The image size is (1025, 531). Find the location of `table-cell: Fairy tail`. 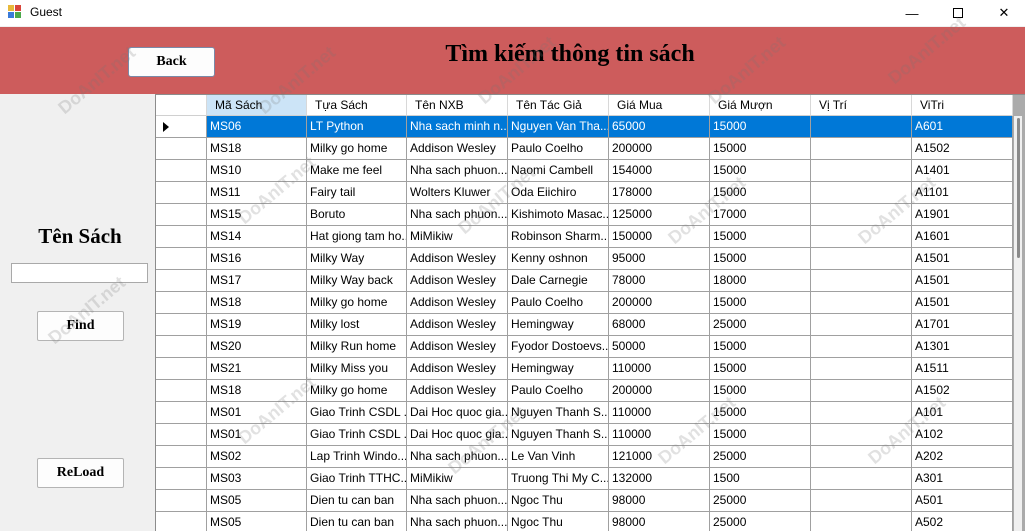

table-cell: Fairy tail is located at coordinates (357, 193).